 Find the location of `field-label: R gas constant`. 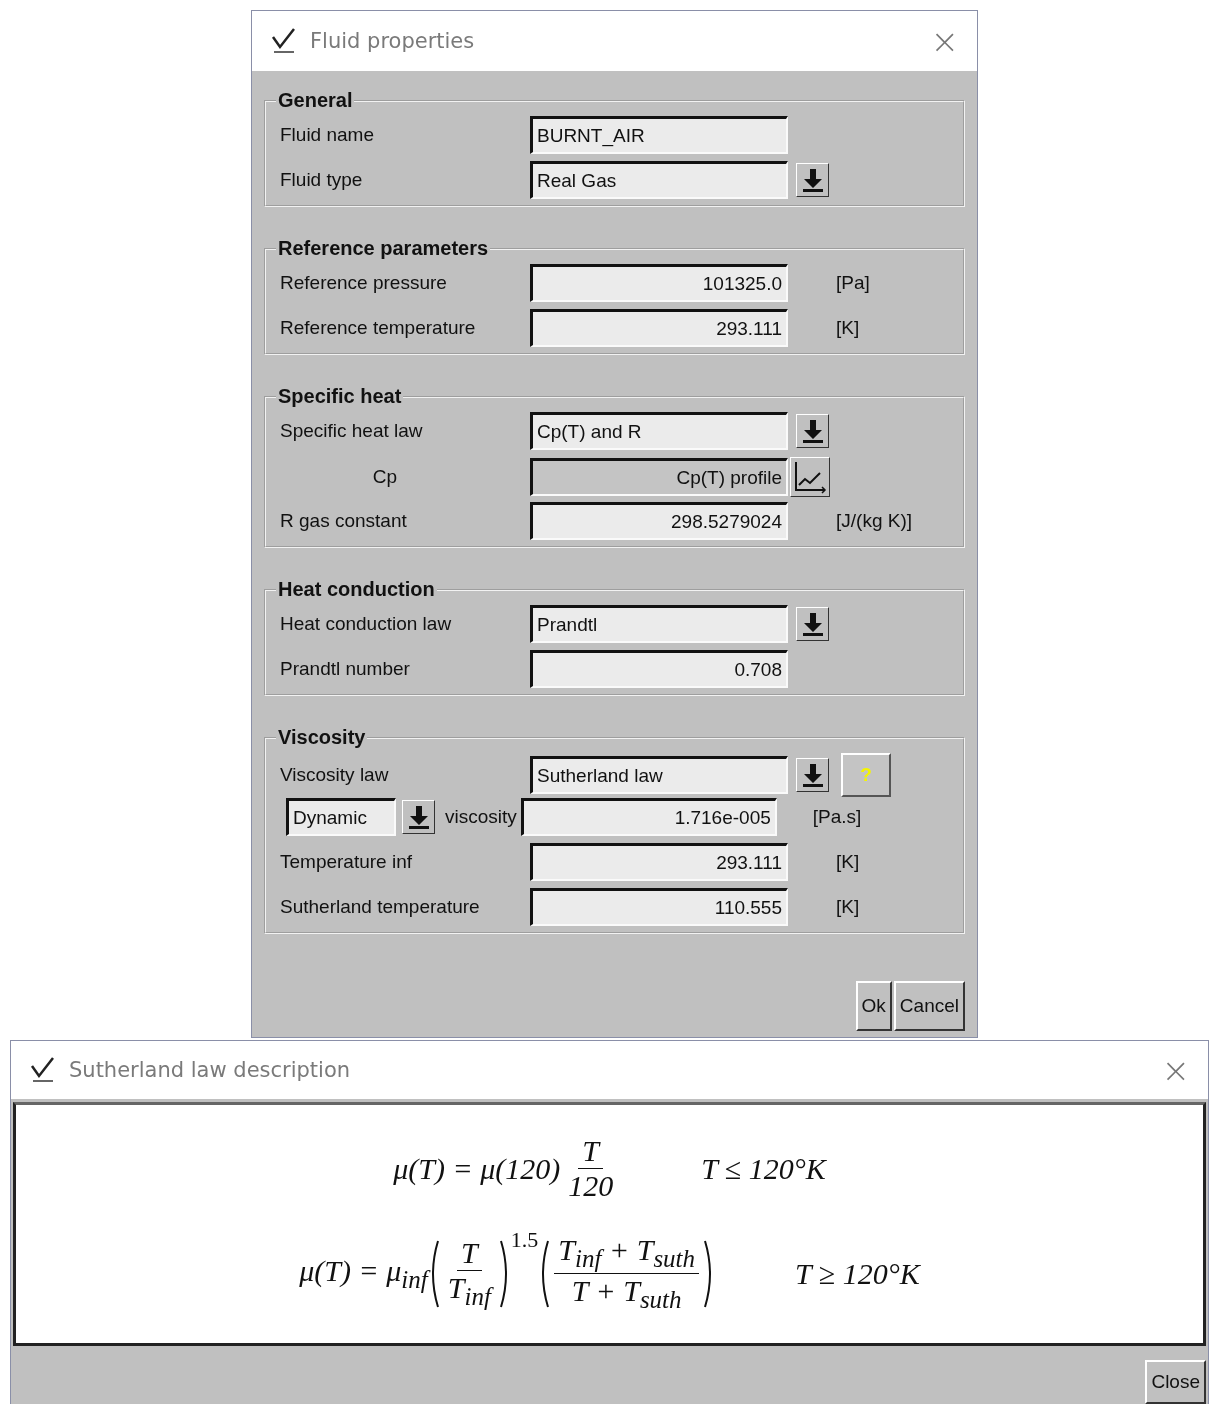

field-label: R gas constant is located at coordinates (344, 521).